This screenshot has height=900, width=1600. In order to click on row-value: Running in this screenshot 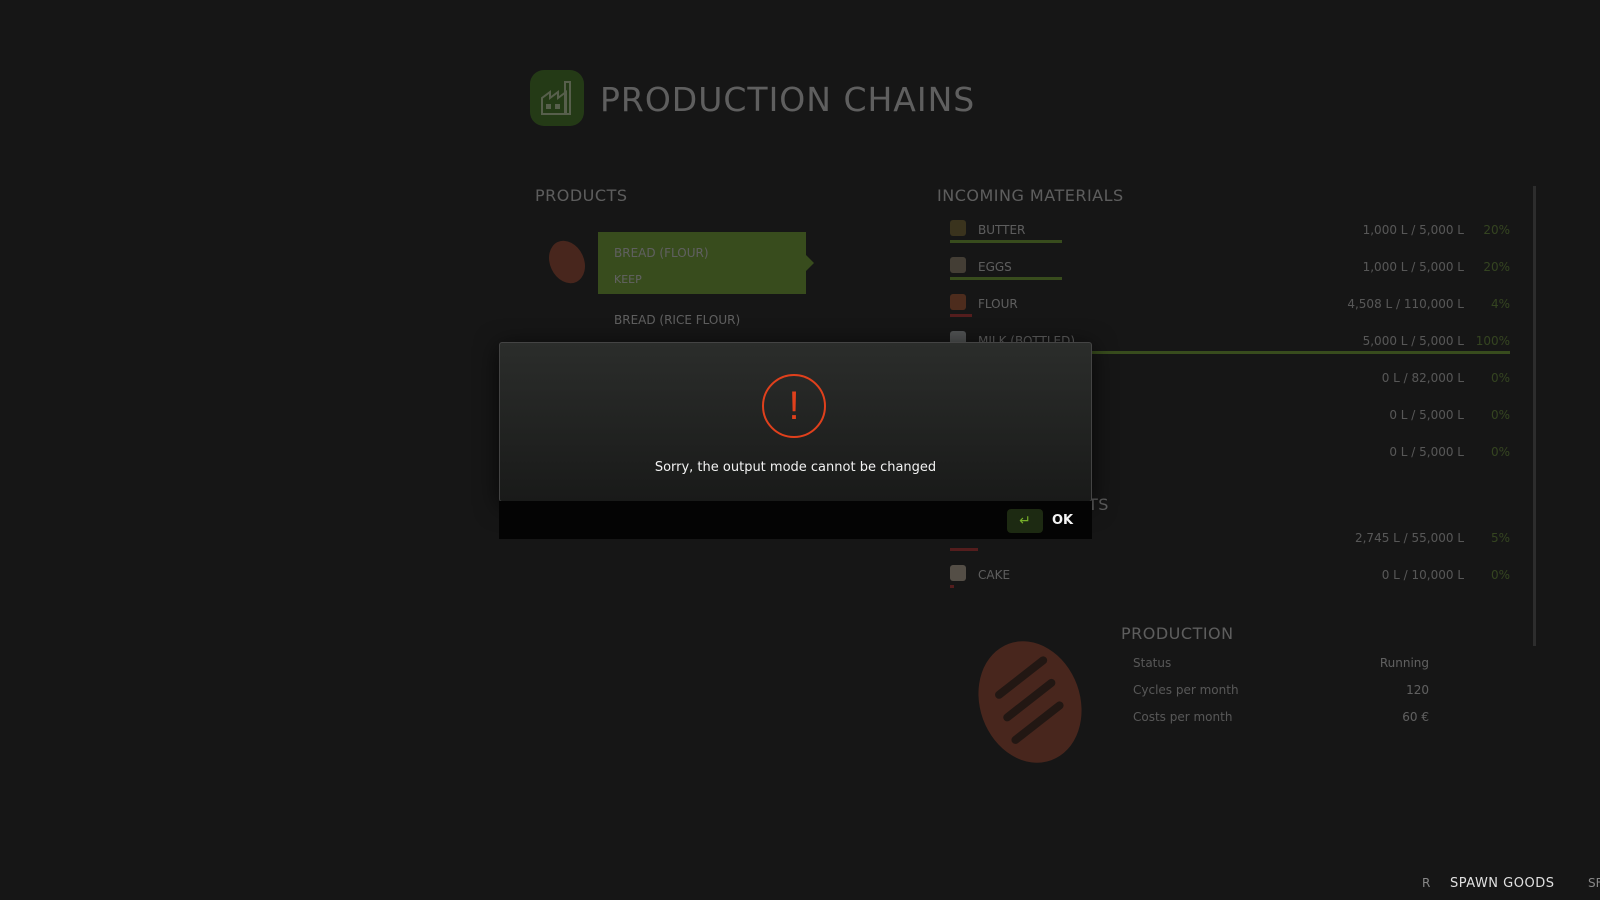, I will do `click(1404, 663)`.